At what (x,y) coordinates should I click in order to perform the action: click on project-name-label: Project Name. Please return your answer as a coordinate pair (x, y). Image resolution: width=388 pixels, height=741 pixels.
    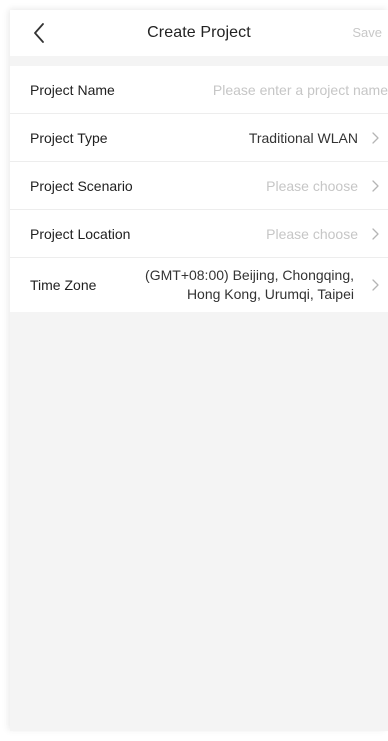
    Looking at the image, I should click on (72, 89).